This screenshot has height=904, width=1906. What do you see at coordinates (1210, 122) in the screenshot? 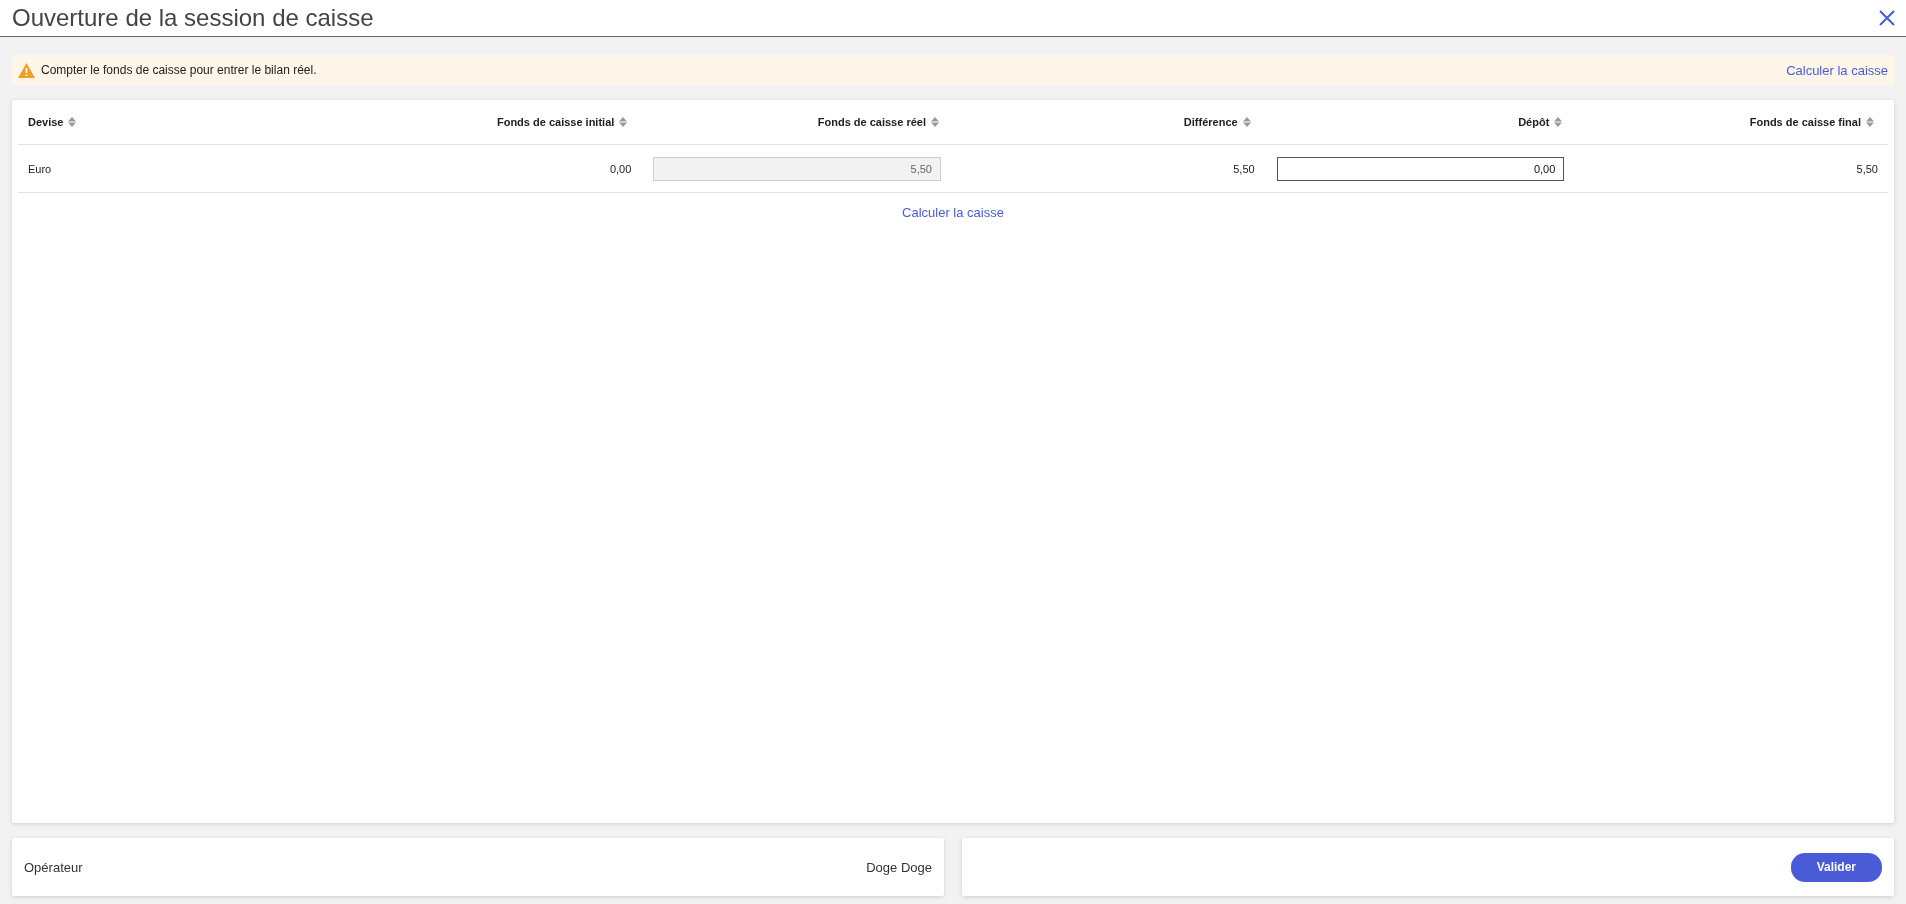
I see `column-header: Différence` at bounding box center [1210, 122].